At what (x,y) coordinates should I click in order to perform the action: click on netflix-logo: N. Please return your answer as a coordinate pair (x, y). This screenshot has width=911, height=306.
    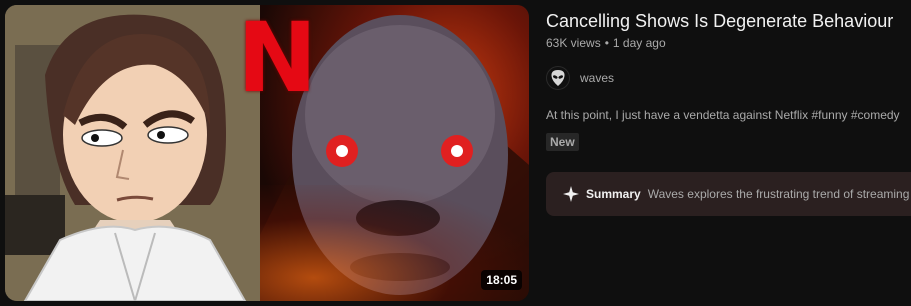
    Looking at the image, I should click on (277, 59).